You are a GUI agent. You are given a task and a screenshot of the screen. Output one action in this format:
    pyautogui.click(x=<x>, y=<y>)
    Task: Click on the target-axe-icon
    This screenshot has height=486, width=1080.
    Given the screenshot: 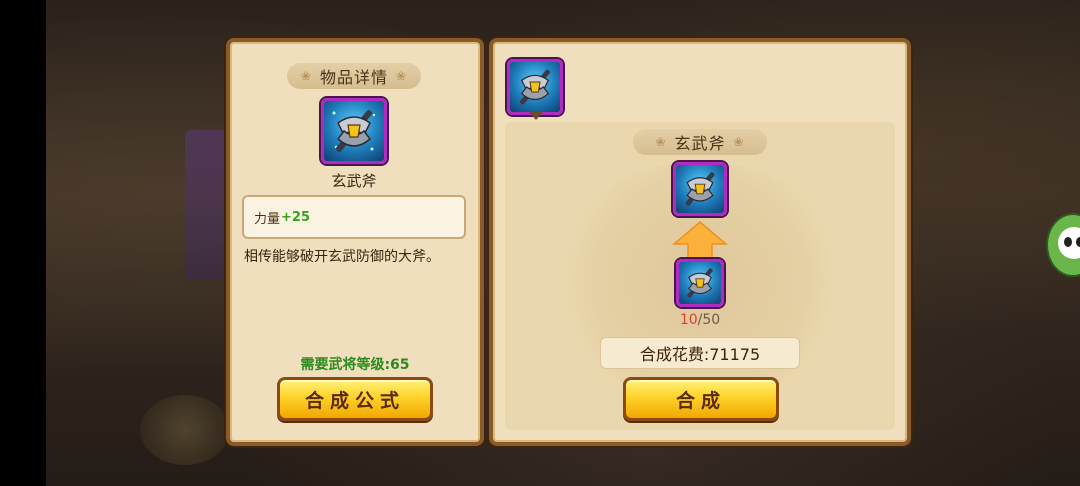 What is the action you would take?
    pyautogui.click(x=700, y=189)
    